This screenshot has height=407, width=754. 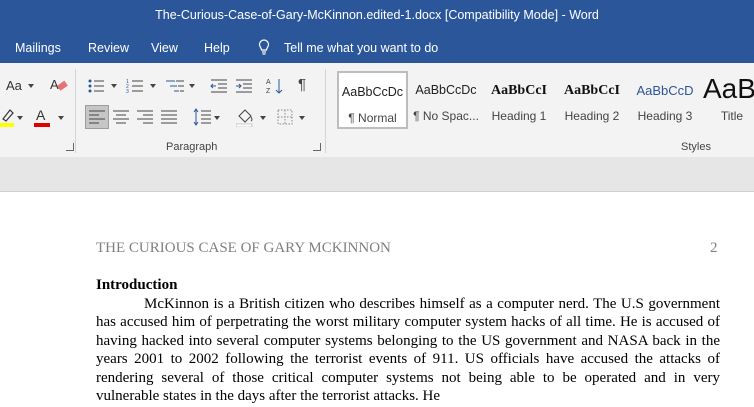 What do you see at coordinates (264, 47) in the screenshot?
I see `lightbulb-icon` at bounding box center [264, 47].